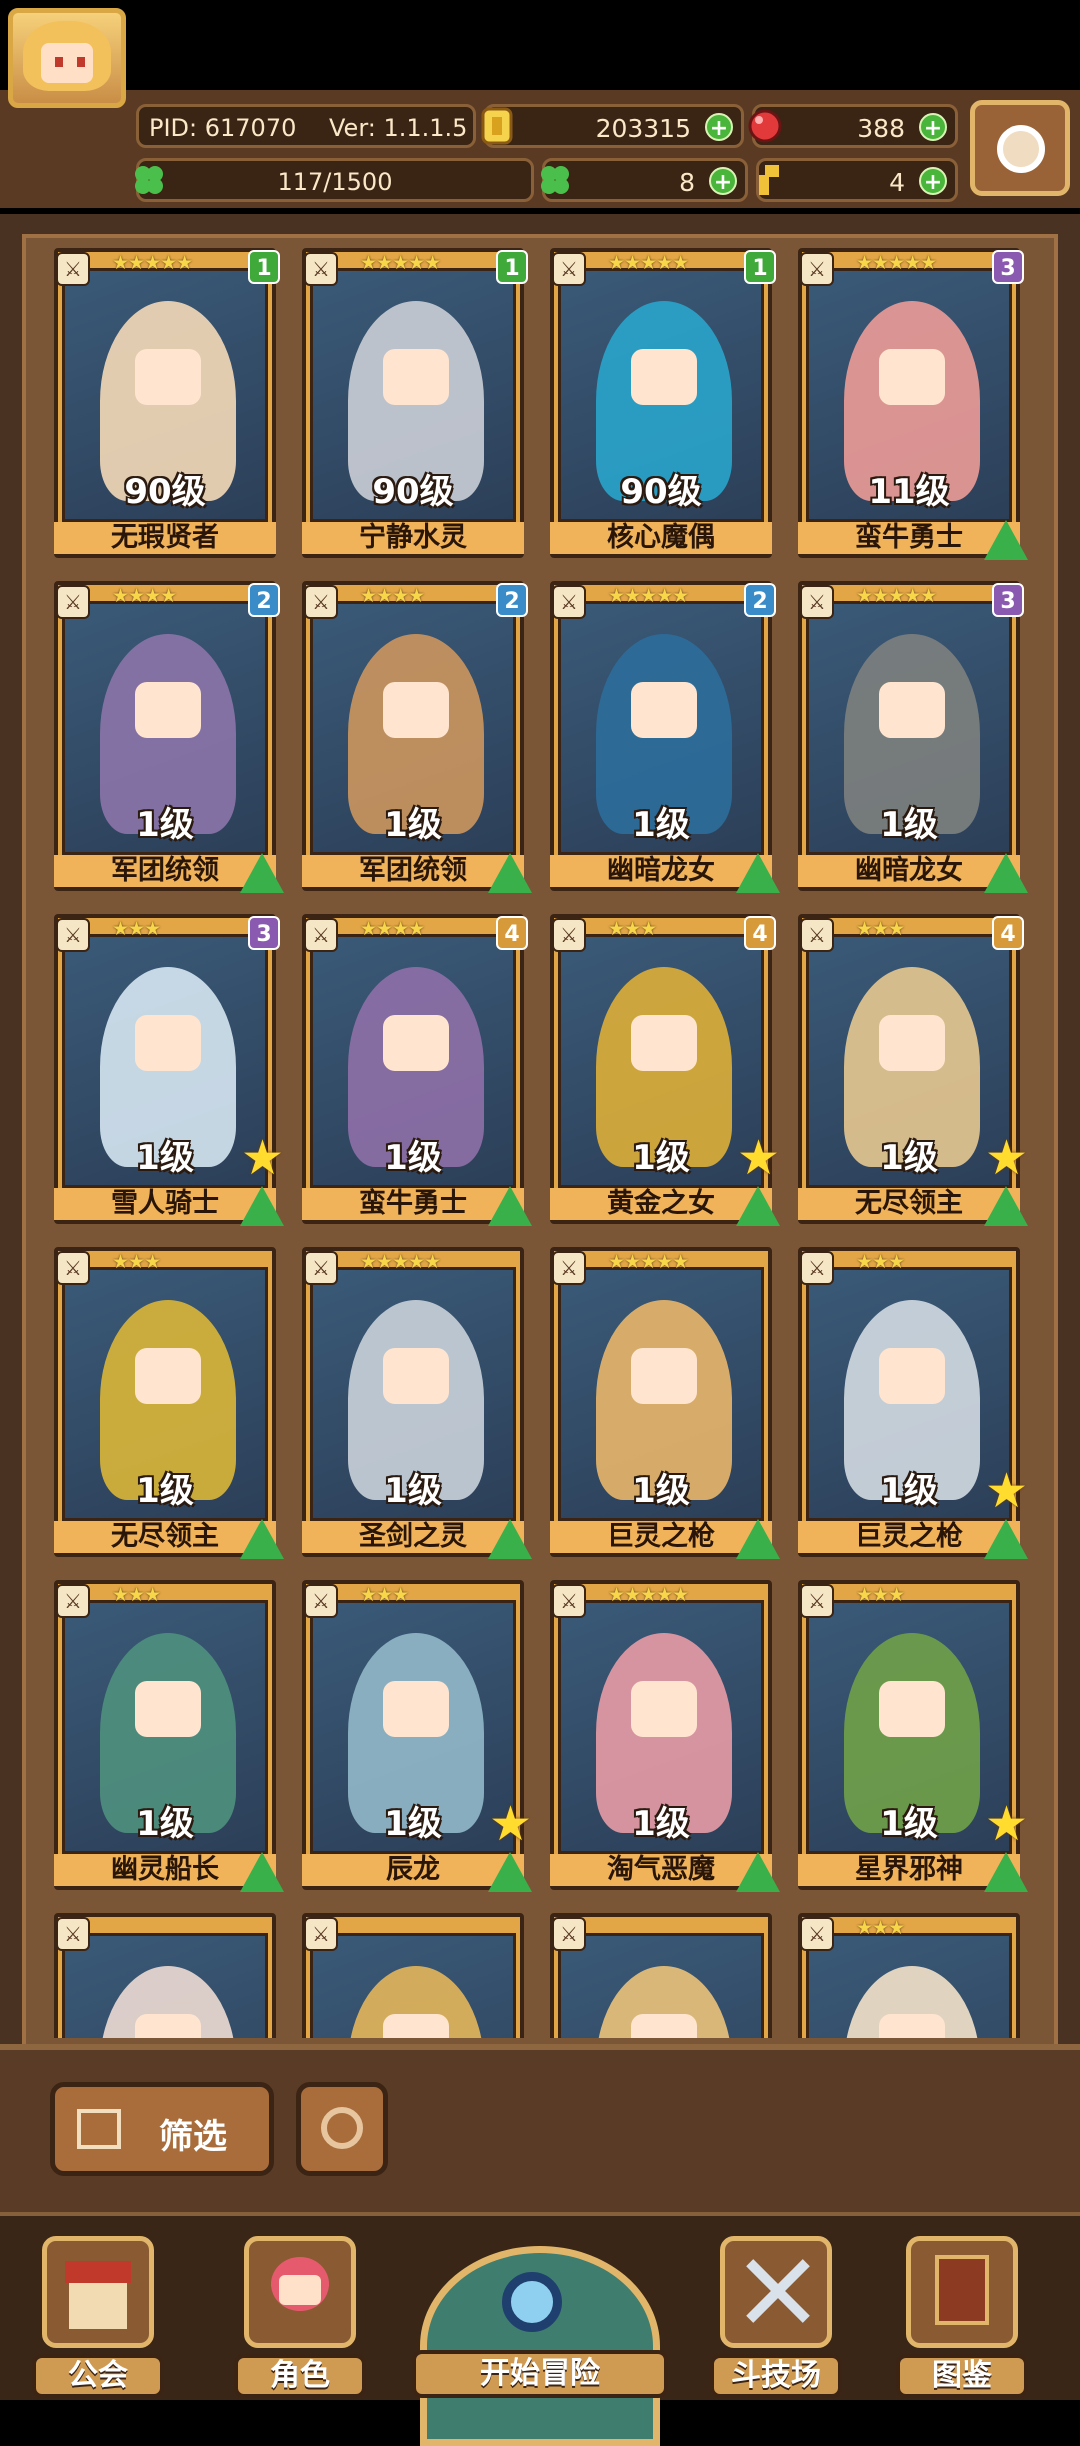 This screenshot has width=1080, height=2446. I want to click on player-avatar, so click(67, 58).